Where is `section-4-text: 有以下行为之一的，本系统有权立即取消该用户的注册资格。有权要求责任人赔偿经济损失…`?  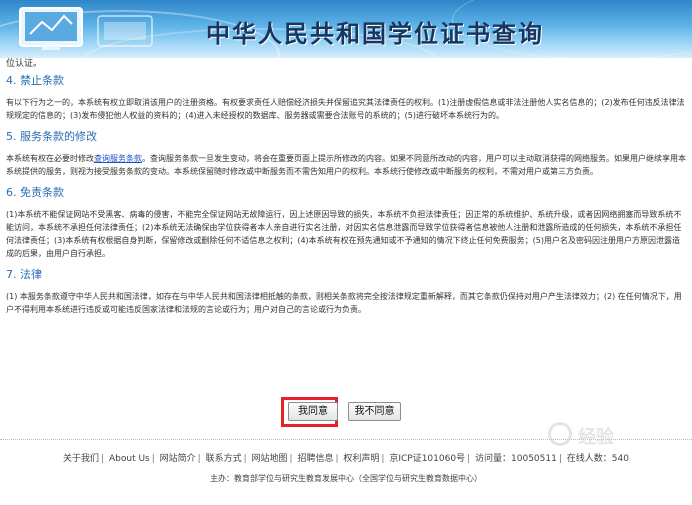 section-4-text: 有以下行为之一的，本系统有权立即取消该用户的注册资格。有权要求责任人赔偿经济损失… is located at coordinates (345, 109).